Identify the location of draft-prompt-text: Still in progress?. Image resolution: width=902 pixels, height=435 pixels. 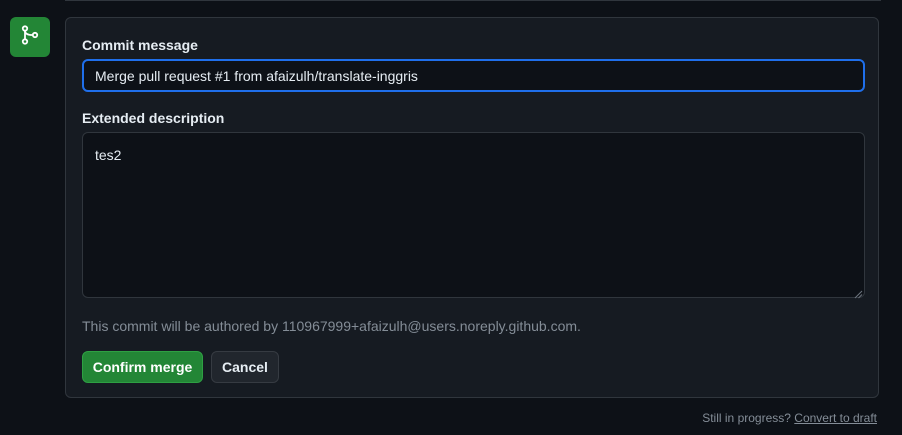
(746, 418).